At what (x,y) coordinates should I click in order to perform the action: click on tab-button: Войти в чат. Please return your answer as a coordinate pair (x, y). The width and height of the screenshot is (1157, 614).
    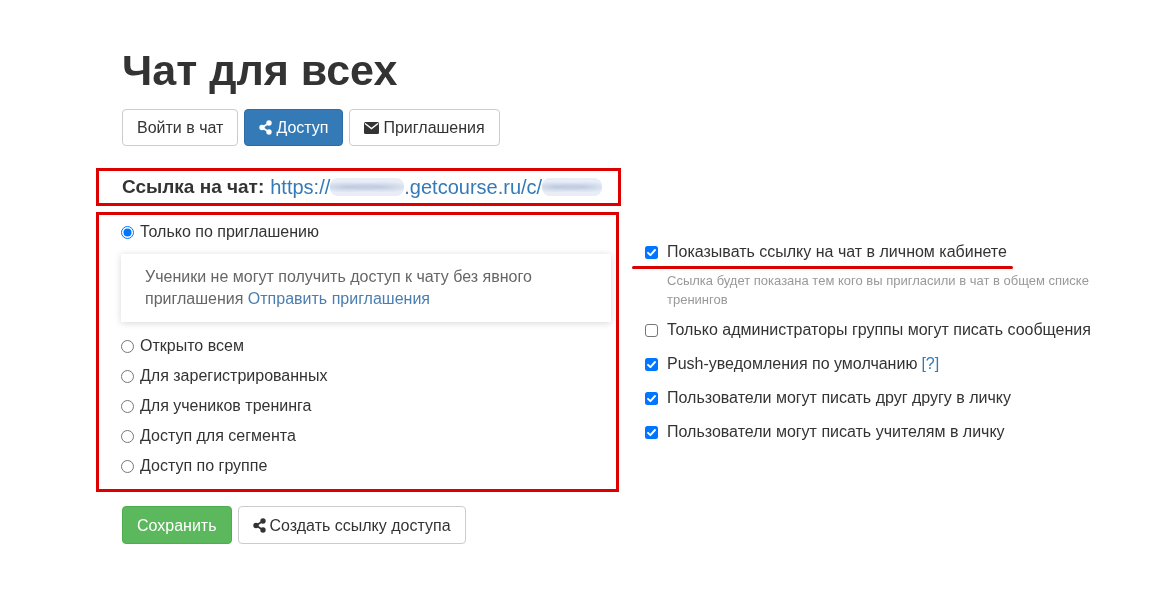
    Looking at the image, I should click on (180, 127).